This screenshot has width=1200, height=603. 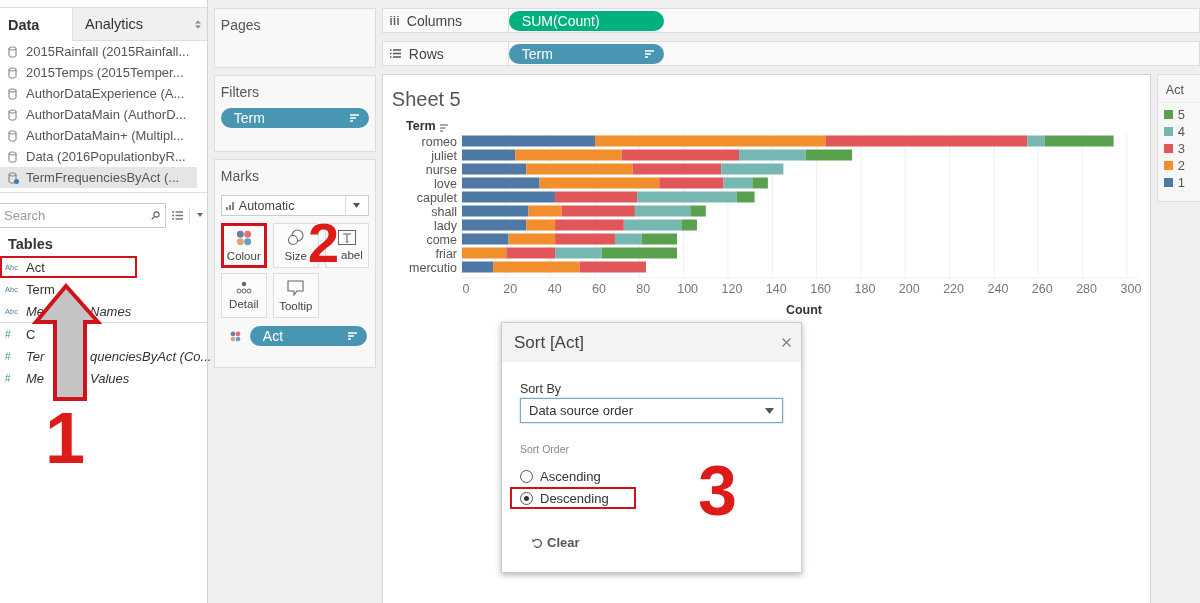 What do you see at coordinates (243, 295) in the screenshot?
I see `mark-property-button: Detail` at bounding box center [243, 295].